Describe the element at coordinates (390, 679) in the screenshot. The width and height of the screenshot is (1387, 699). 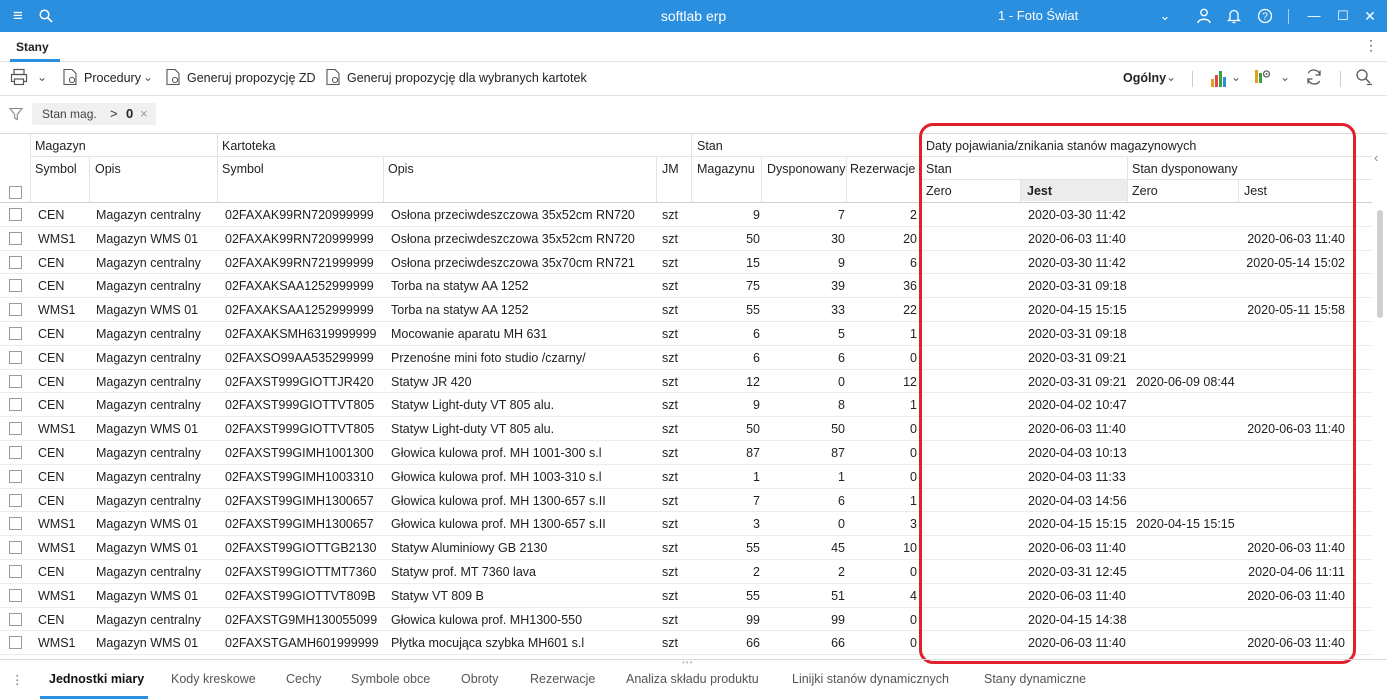
I see `tab-symbole-obce: Symbole obce` at that location.